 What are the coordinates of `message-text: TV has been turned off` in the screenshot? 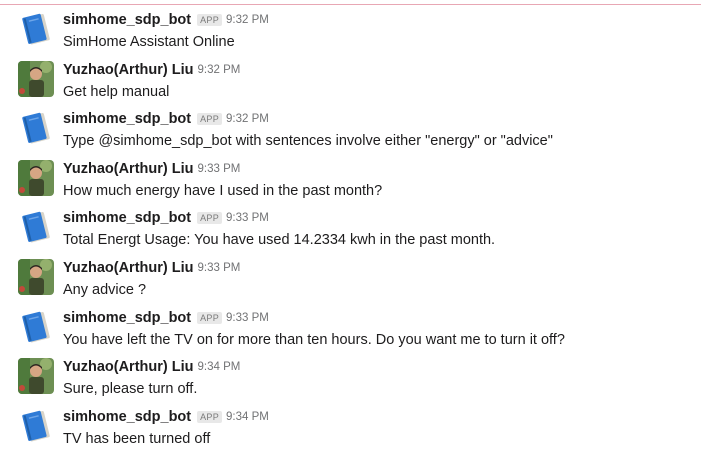 It's located at (137, 438).